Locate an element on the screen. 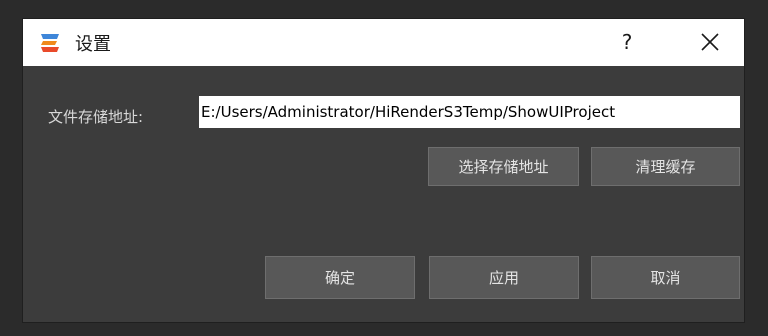 The height and width of the screenshot is (336, 768). dialog-title: 设置 is located at coordinates (93, 44).